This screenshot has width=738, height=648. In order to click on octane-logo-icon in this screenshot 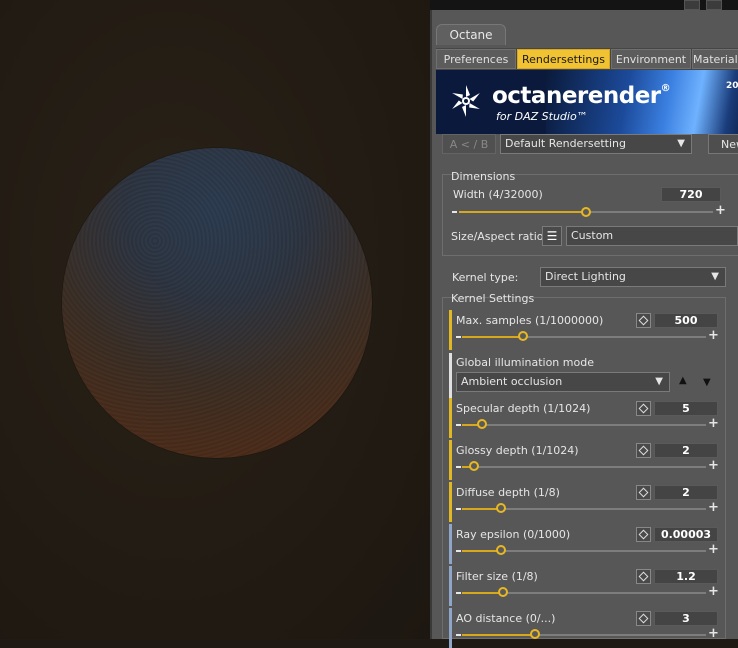, I will do `click(466, 101)`.